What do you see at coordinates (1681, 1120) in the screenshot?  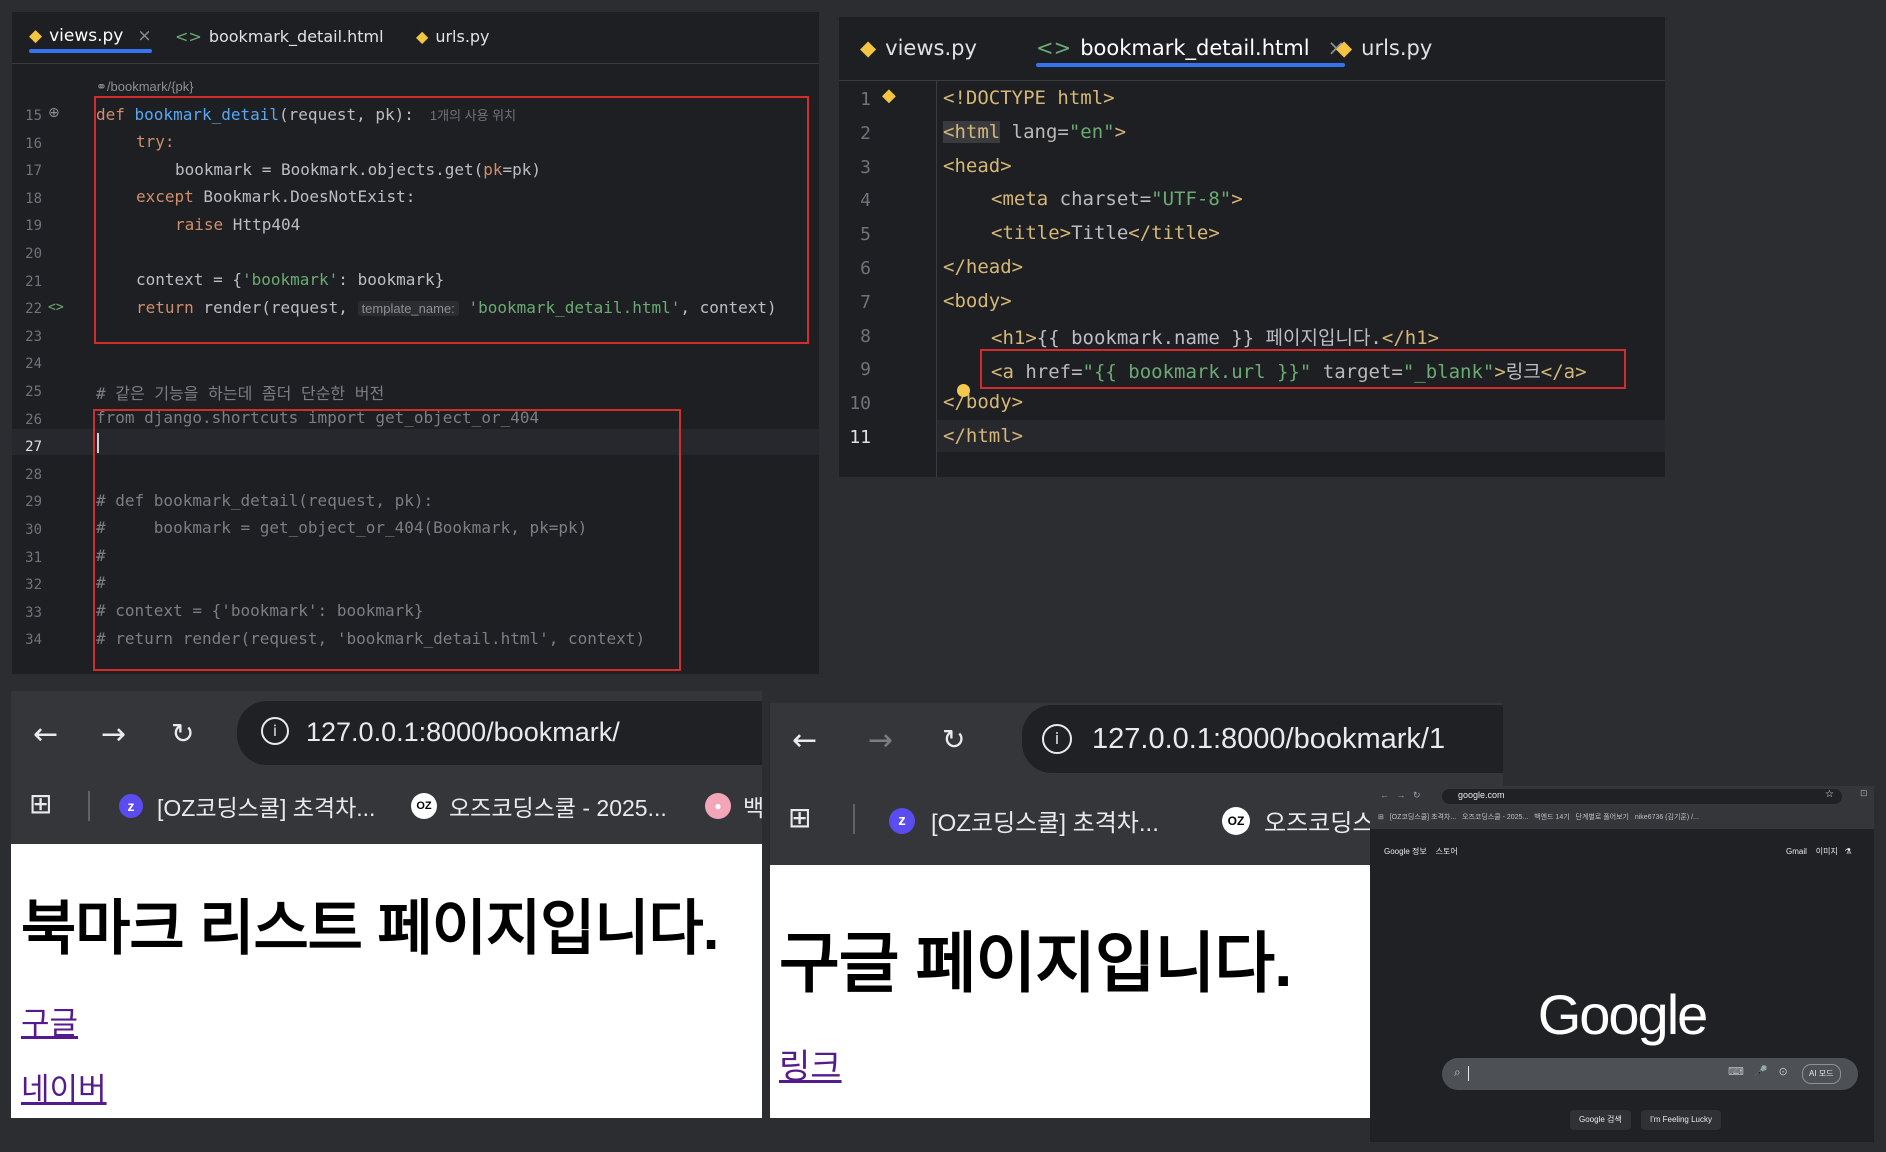 I see `feeling-lucky-button: I'm Feeling Lucky` at bounding box center [1681, 1120].